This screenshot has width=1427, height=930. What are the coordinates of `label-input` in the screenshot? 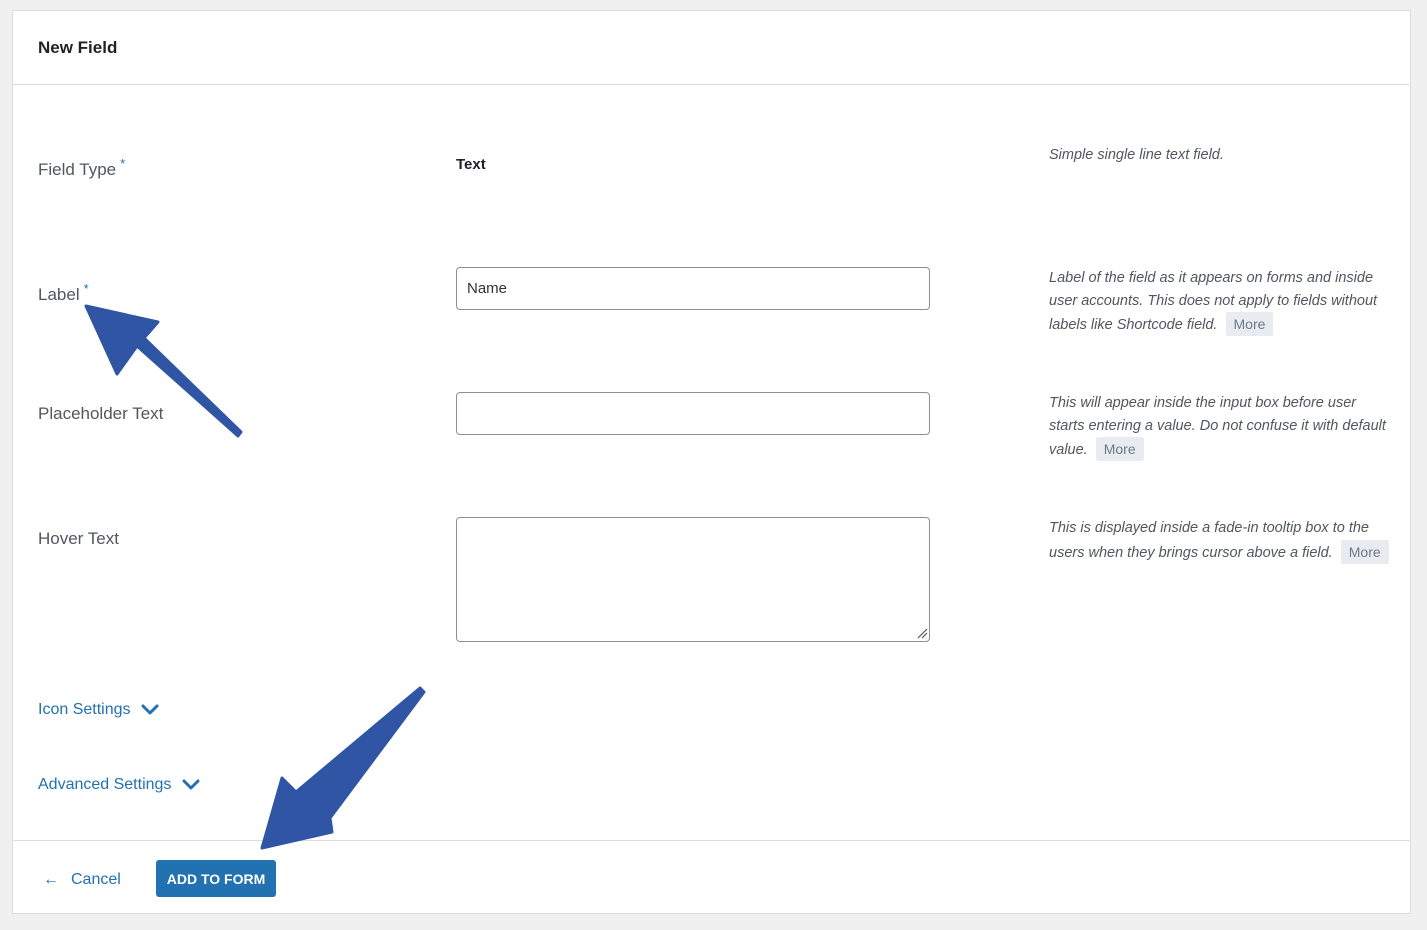 It's located at (693, 288).